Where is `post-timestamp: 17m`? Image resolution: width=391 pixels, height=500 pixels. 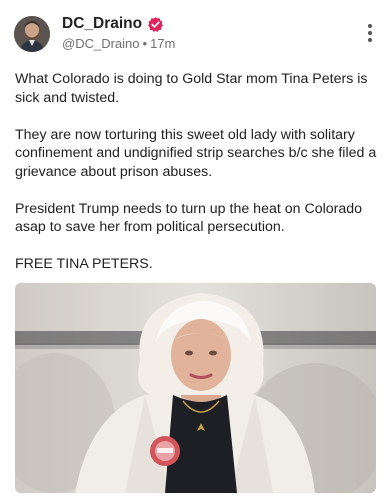
post-timestamp: 17m is located at coordinates (162, 43).